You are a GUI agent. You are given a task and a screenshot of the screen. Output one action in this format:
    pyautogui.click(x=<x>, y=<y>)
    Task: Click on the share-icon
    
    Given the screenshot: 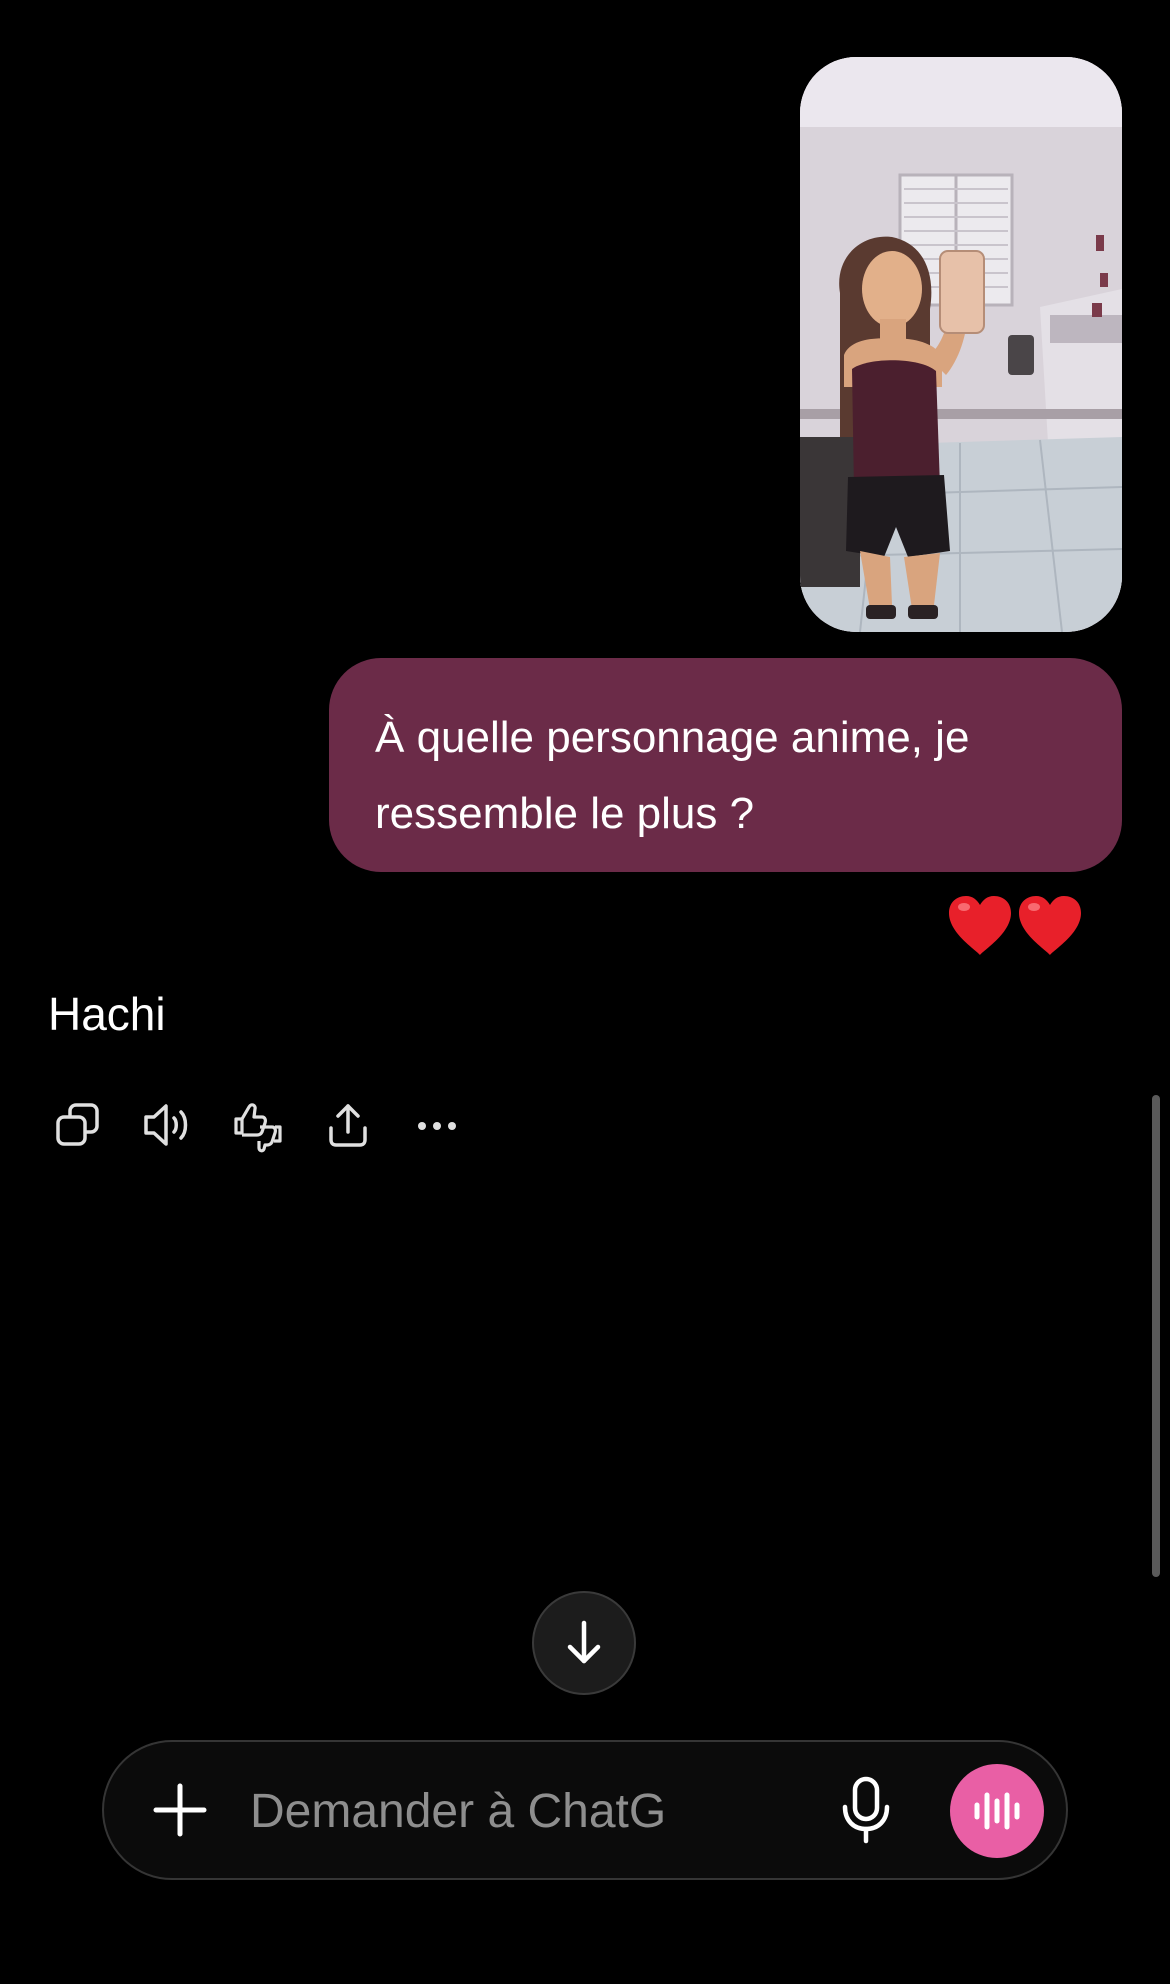 What is the action you would take?
    pyautogui.click(x=348, y=1125)
    